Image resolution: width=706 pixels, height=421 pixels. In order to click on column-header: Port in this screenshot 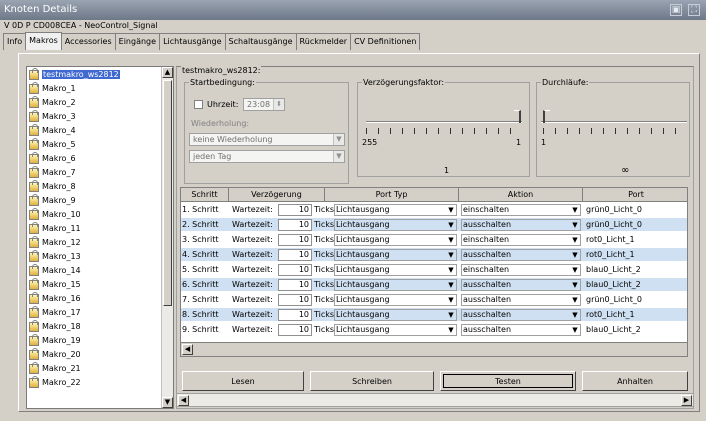, I will do `click(635, 195)`.